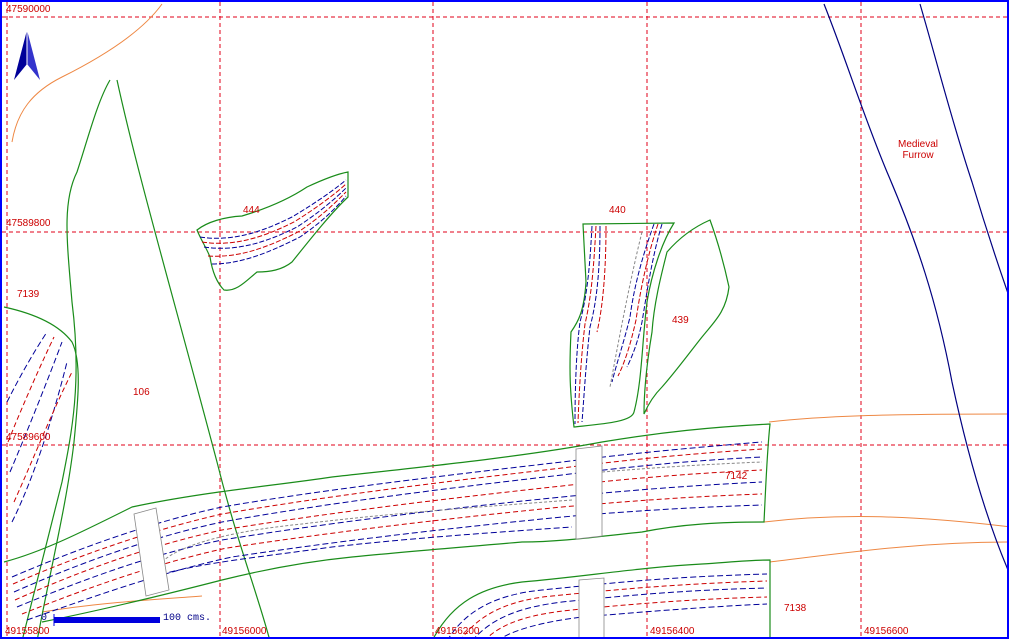  Describe the element at coordinates (672, 631) in the screenshot. I see `grid-x-label-4: 49156400` at that location.